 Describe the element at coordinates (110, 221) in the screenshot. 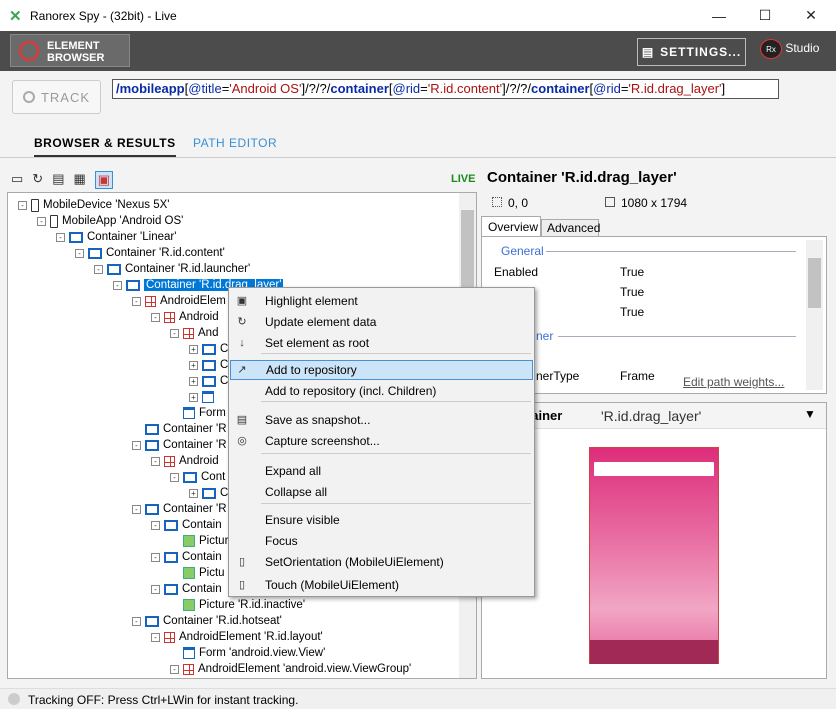

I see `tree-node: - MobileApp 'Android OS'` at that location.